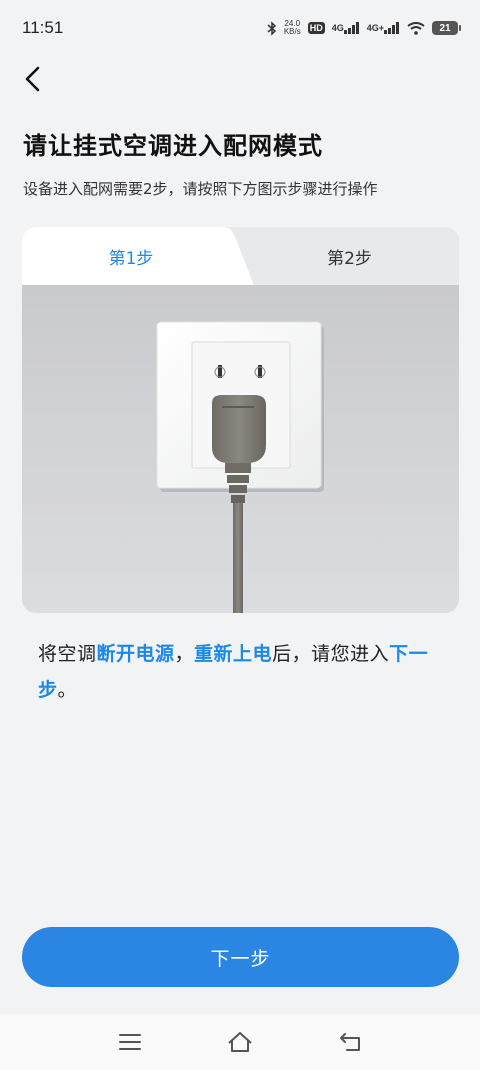  What do you see at coordinates (32, 79) in the screenshot?
I see `back-arrow-icon` at bounding box center [32, 79].